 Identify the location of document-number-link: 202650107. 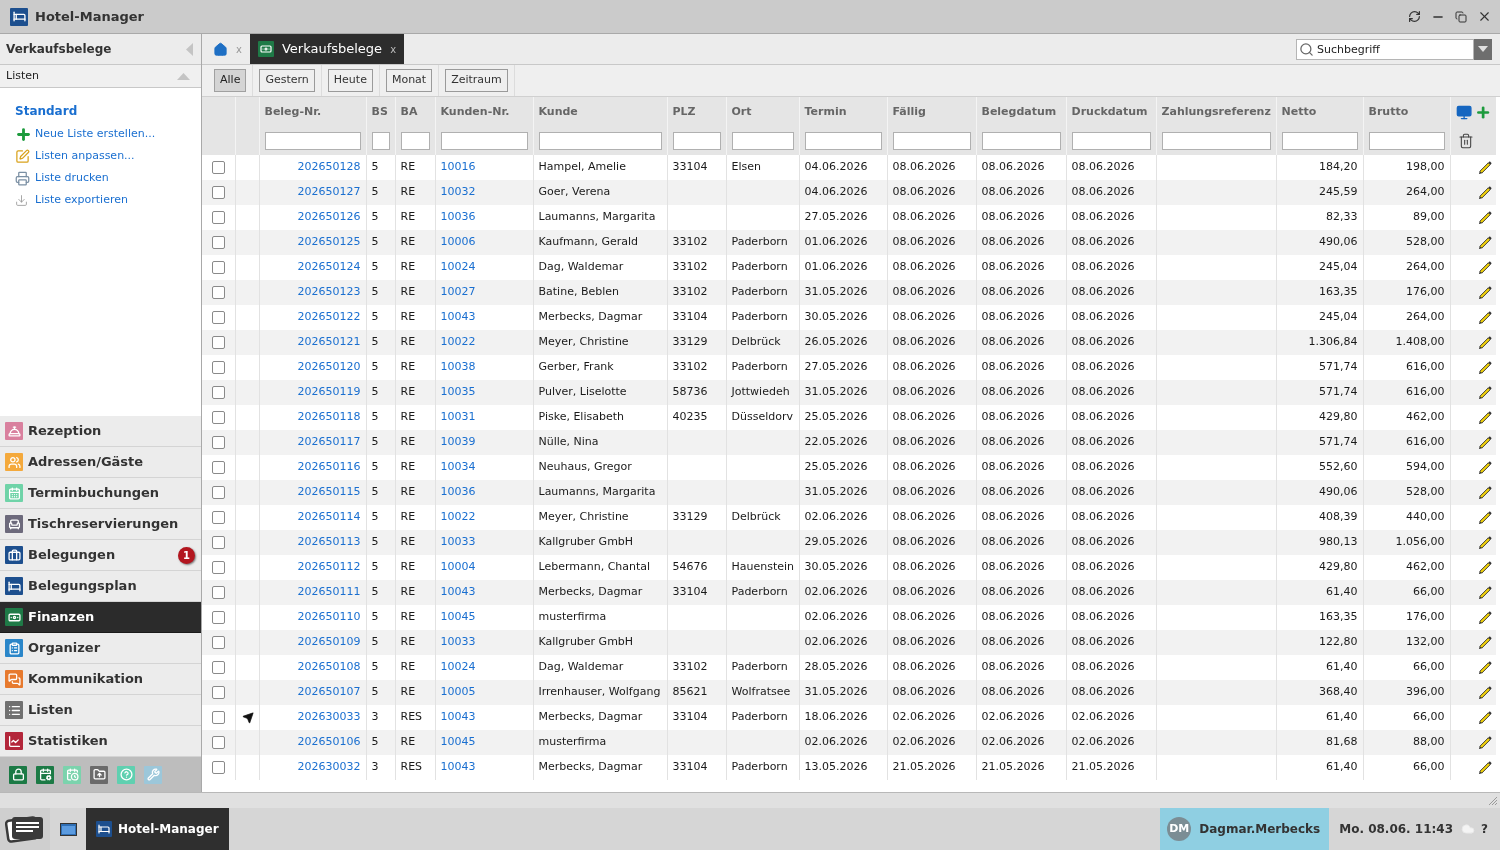
(329, 692).